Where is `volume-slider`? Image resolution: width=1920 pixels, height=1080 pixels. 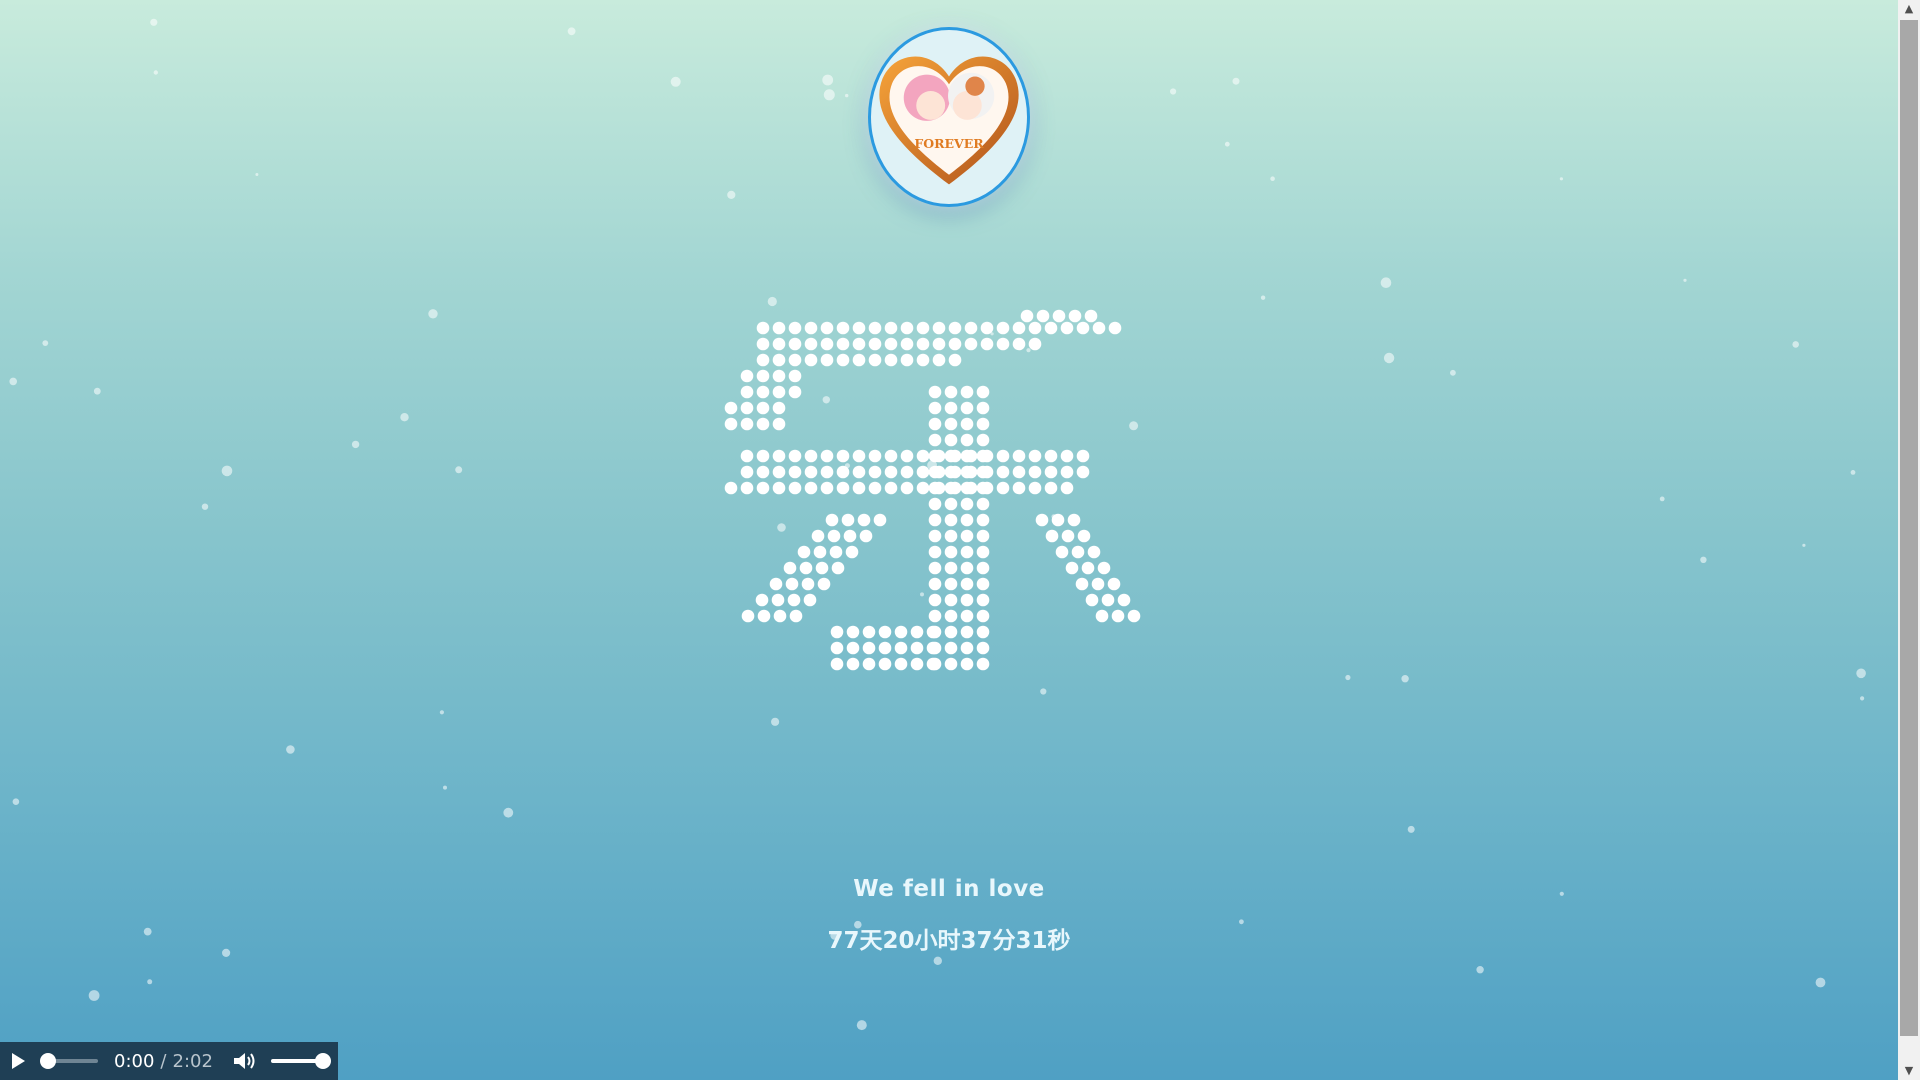
volume-slider is located at coordinates (300, 1061).